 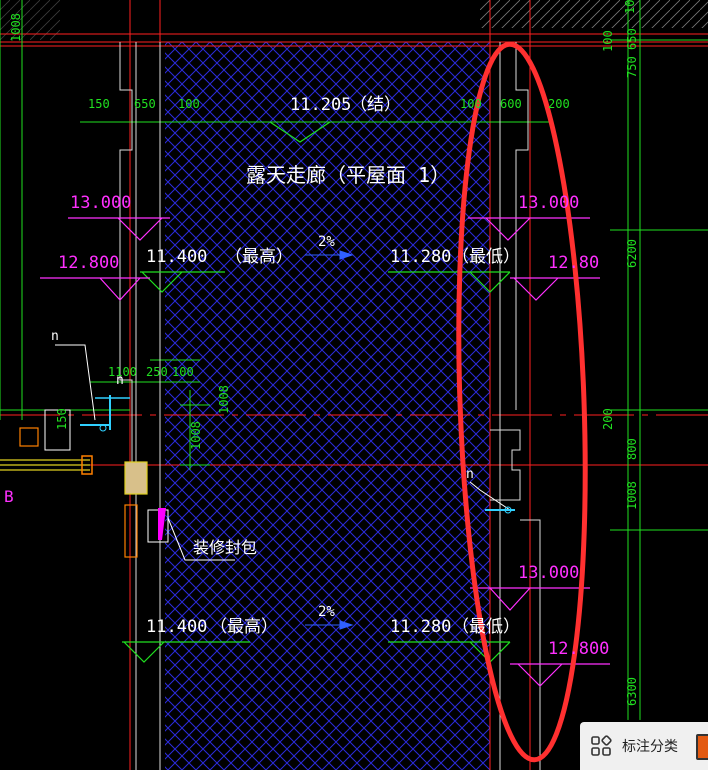 I want to click on dim-right-650: 650, so click(x=632, y=39).